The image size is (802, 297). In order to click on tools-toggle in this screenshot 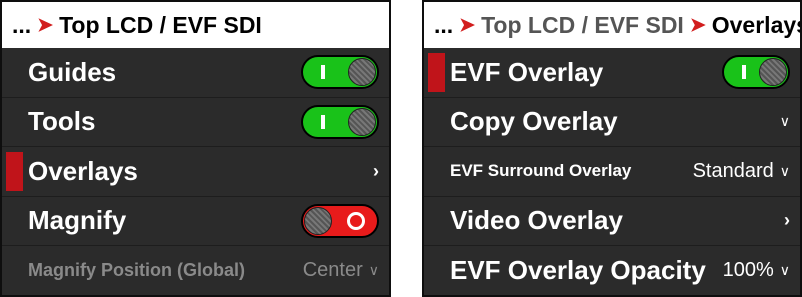, I will do `click(340, 121)`.